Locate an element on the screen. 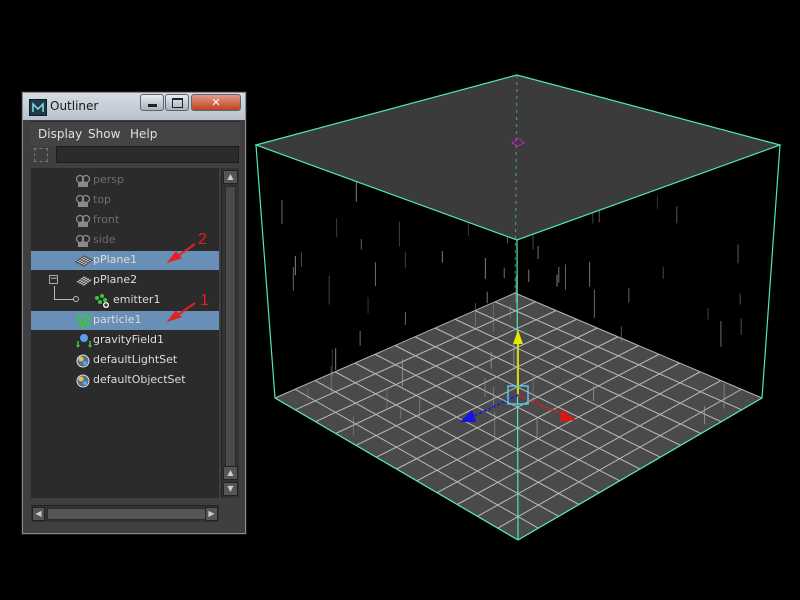 The height and width of the screenshot is (600, 800). search-input is located at coordinates (147, 154).